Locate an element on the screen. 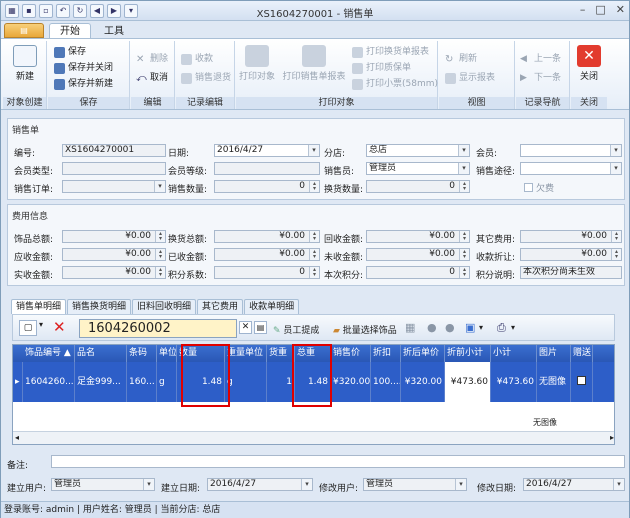 The width and height of the screenshot is (630, 518). remark-input is located at coordinates (338, 461).